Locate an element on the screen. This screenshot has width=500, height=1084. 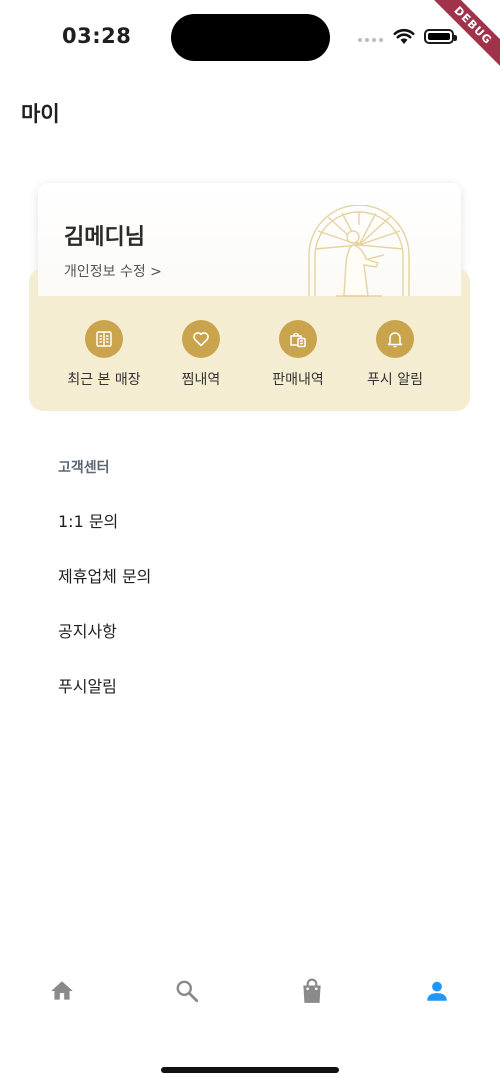
quick-action-label: 판매내역 is located at coordinates (298, 380).